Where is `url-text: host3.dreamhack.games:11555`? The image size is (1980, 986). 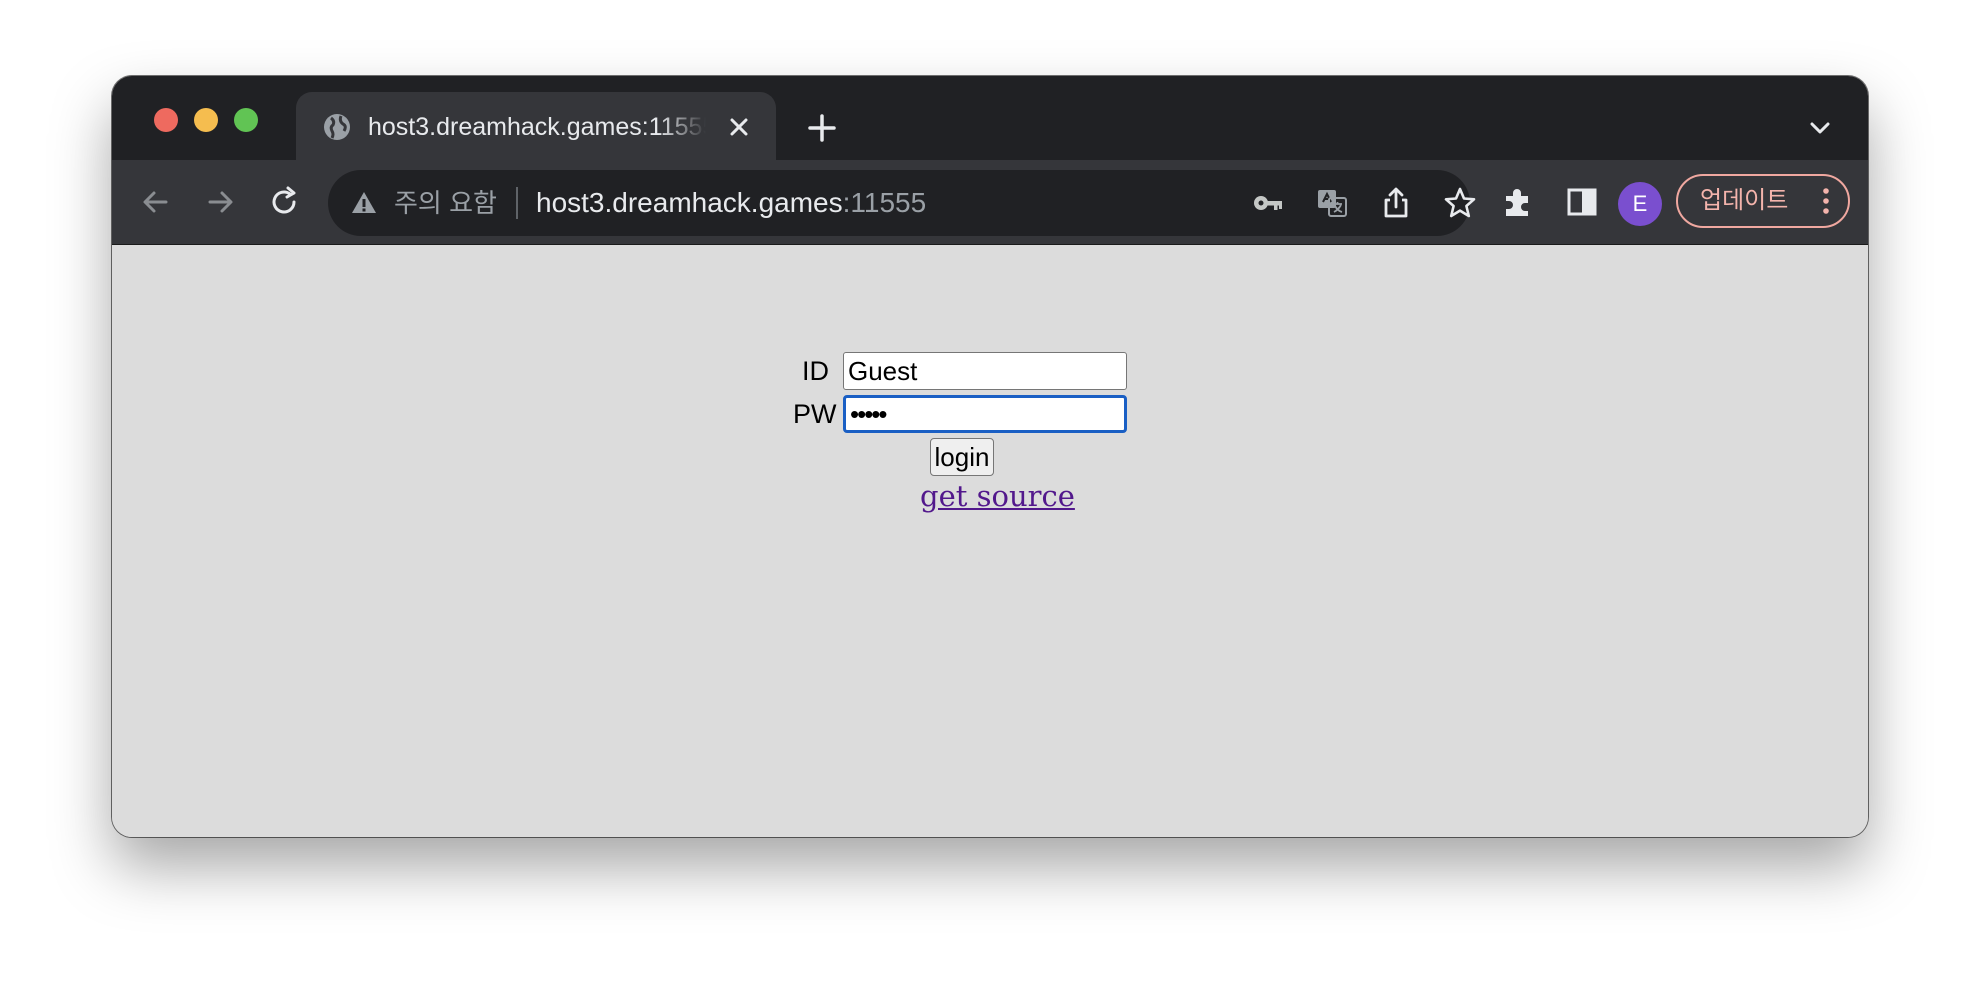
url-text: host3.dreamhack.games:11555 is located at coordinates (731, 203).